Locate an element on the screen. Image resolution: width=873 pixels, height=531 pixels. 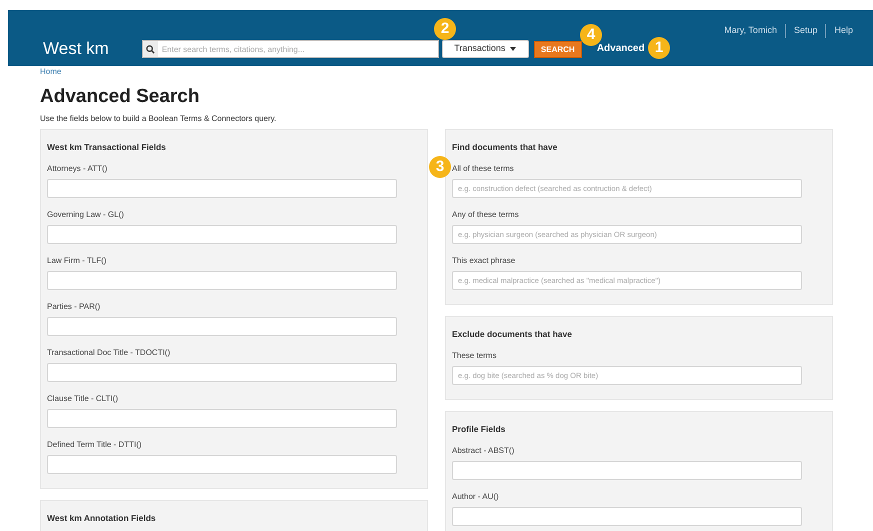
field-label: These terms is located at coordinates (475, 355).